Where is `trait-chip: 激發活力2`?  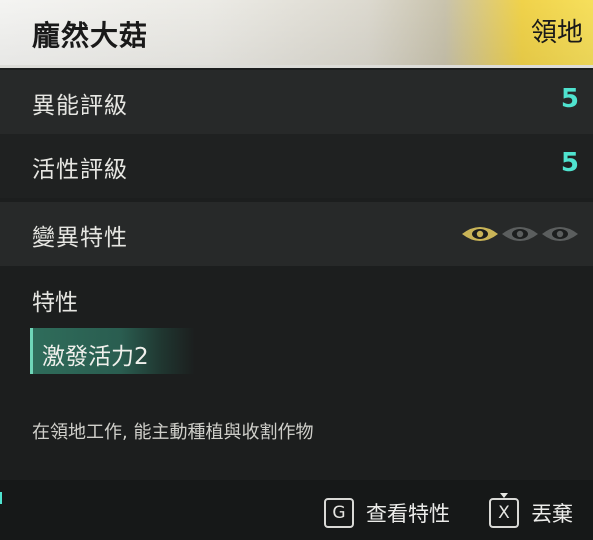 trait-chip: 激發活力2 is located at coordinates (112, 351).